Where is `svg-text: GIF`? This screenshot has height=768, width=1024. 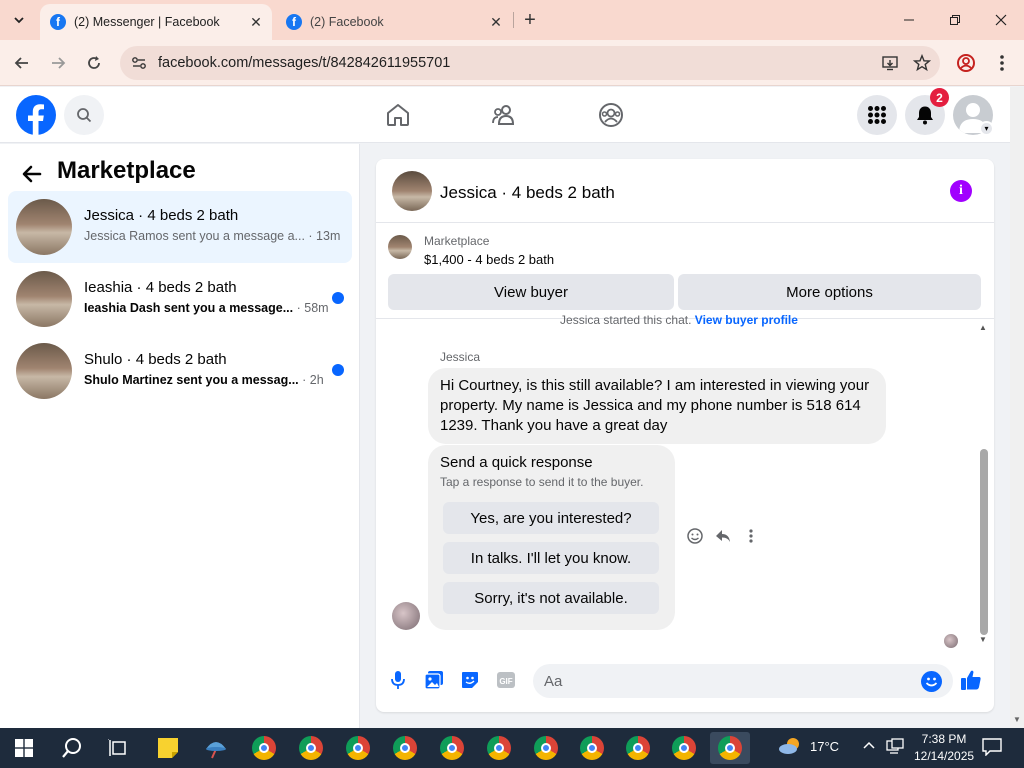 svg-text: GIF is located at coordinates (505, 681).